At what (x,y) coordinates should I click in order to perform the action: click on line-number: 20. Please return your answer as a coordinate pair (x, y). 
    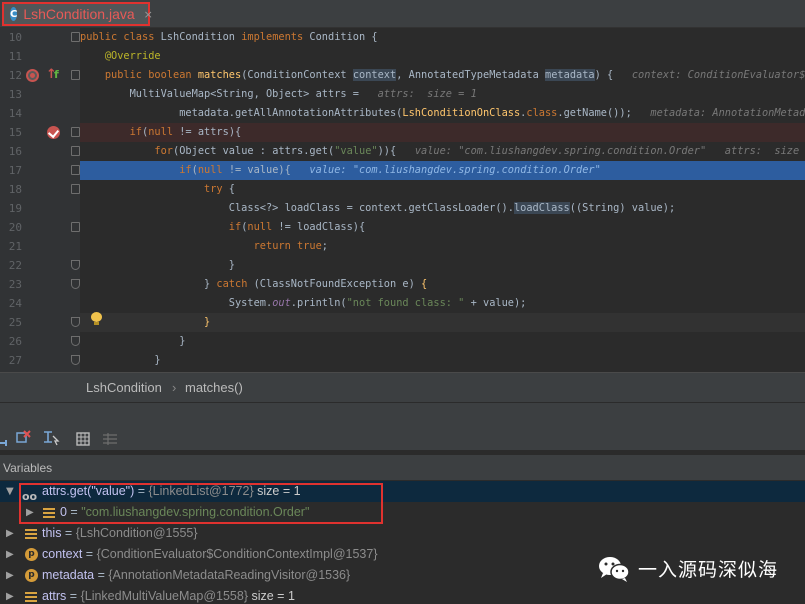
    Looking at the image, I should click on (15, 227).